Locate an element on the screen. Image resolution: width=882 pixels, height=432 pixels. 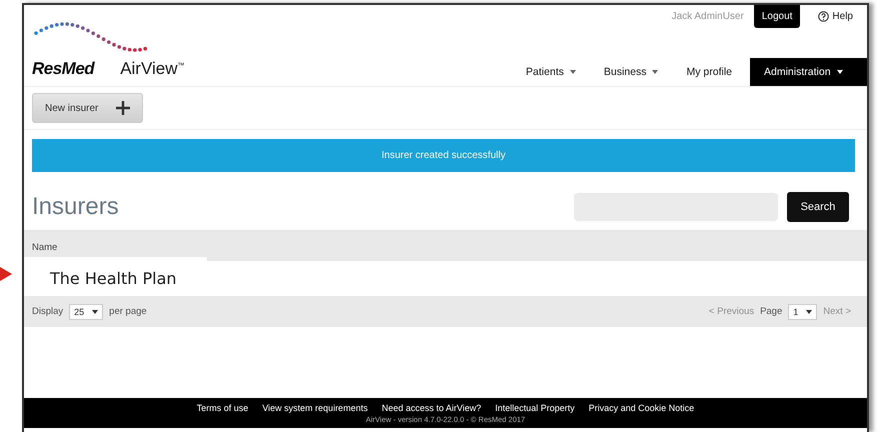
column-header: Name is located at coordinates (45, 247).